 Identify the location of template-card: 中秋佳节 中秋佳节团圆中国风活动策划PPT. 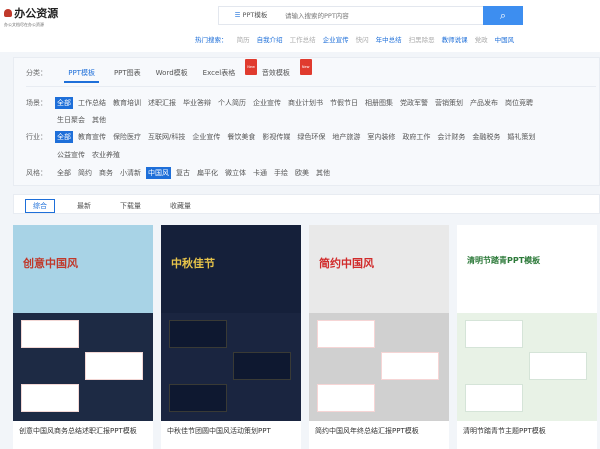
(231, 337).